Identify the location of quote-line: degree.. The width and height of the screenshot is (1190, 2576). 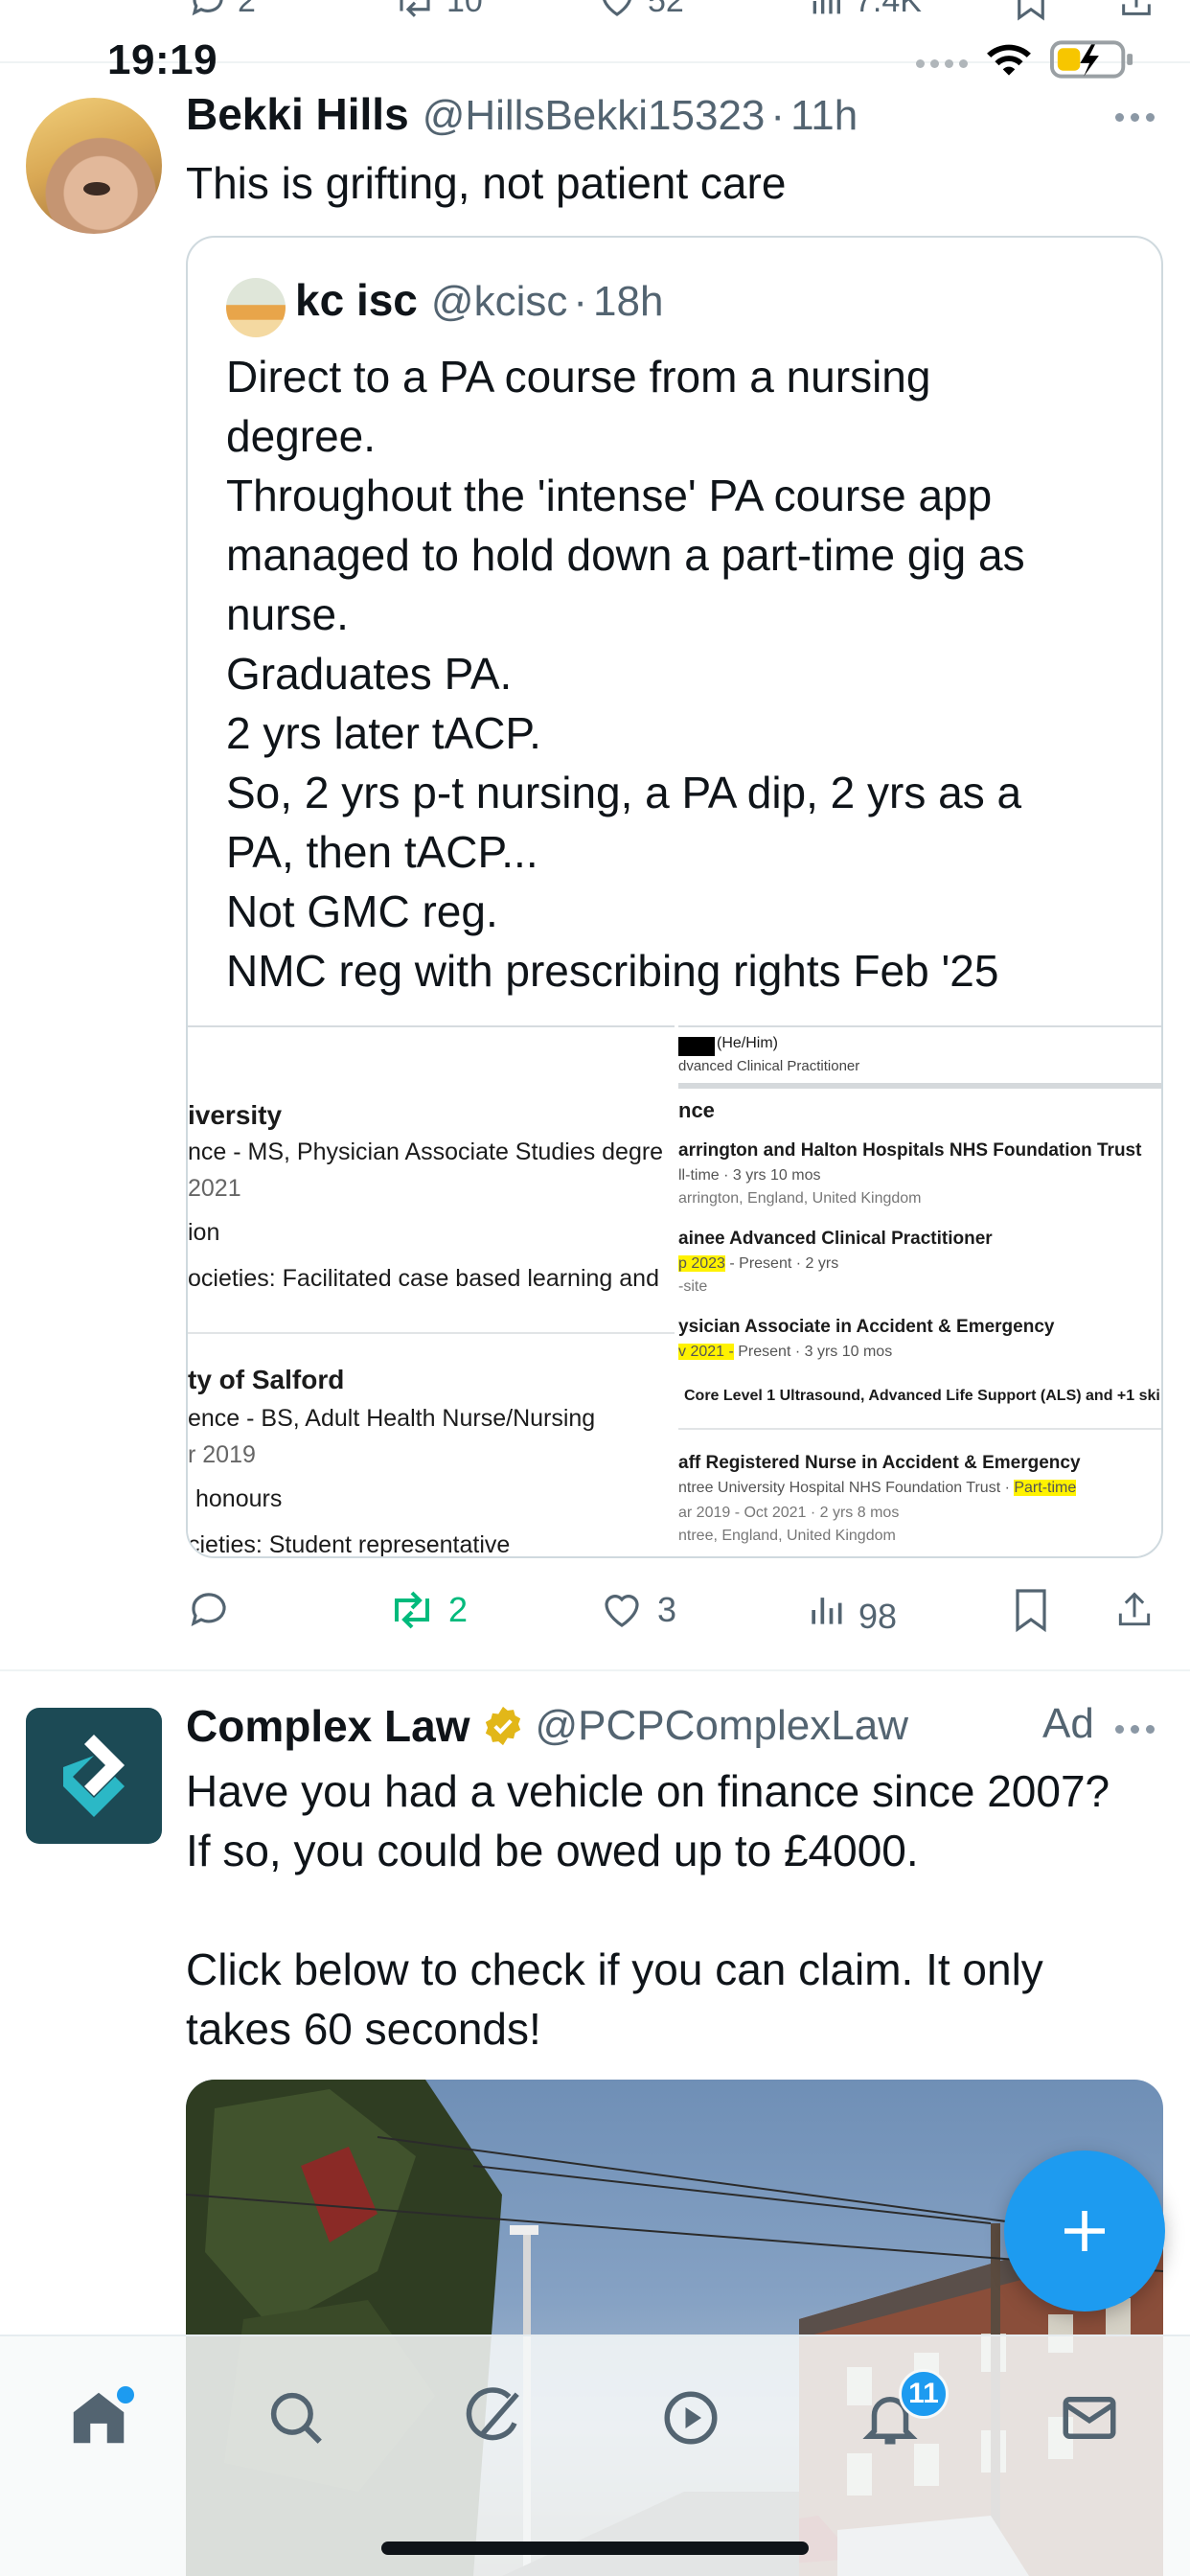
(302, 436).